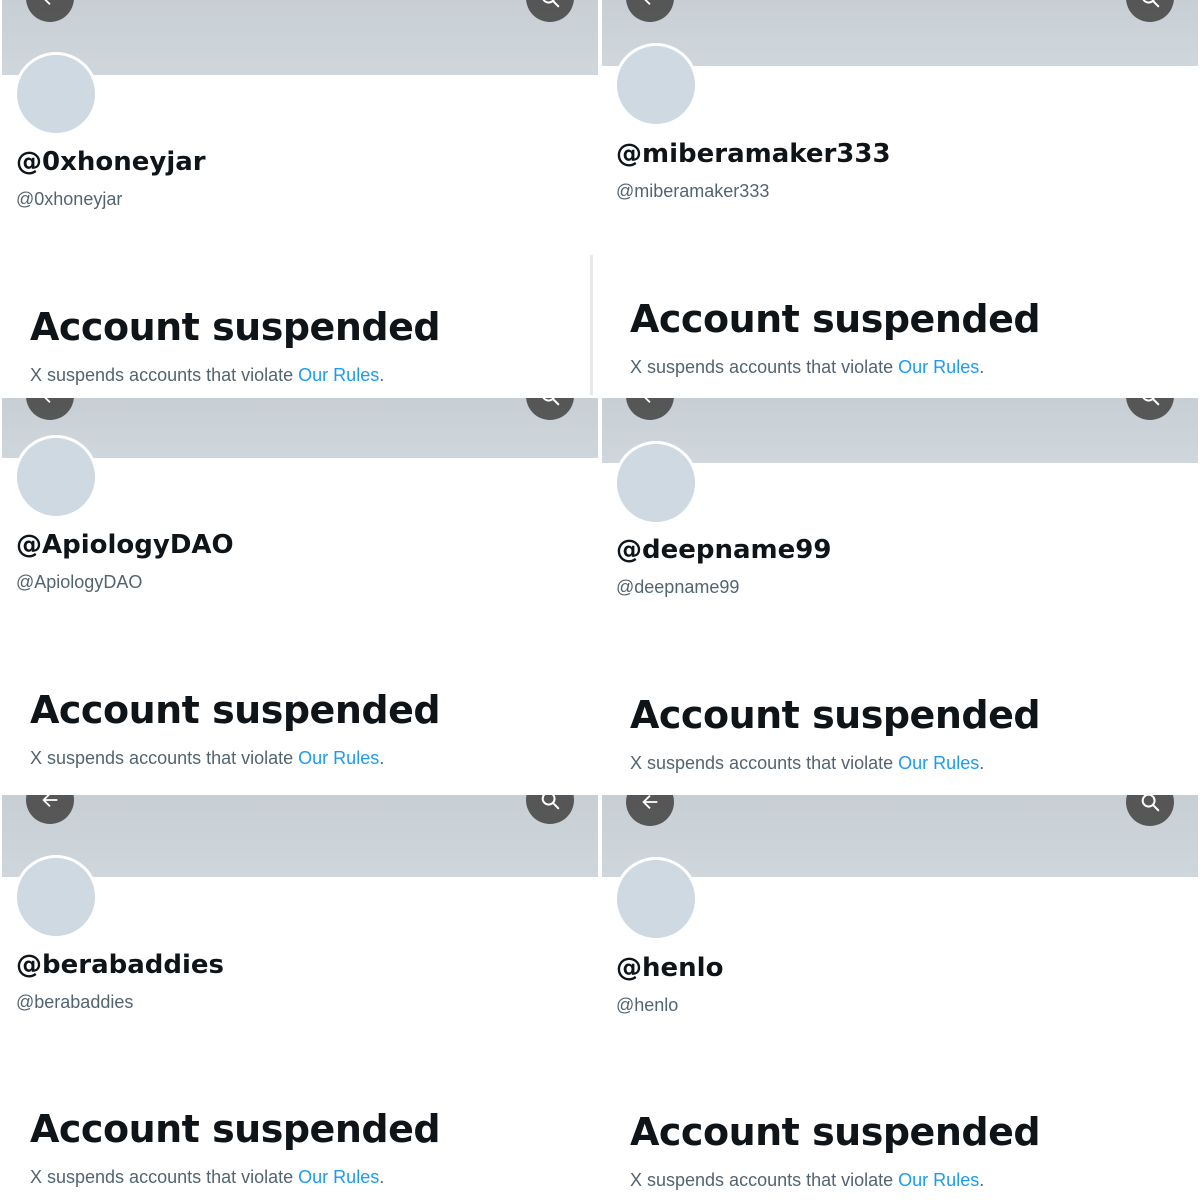 The width and height of the screenshot is (1200, 1200). What do you see at coordinates (670, 968) in the screenshot?
I see `display-name: @henlo` at bounding box center [670, 968].